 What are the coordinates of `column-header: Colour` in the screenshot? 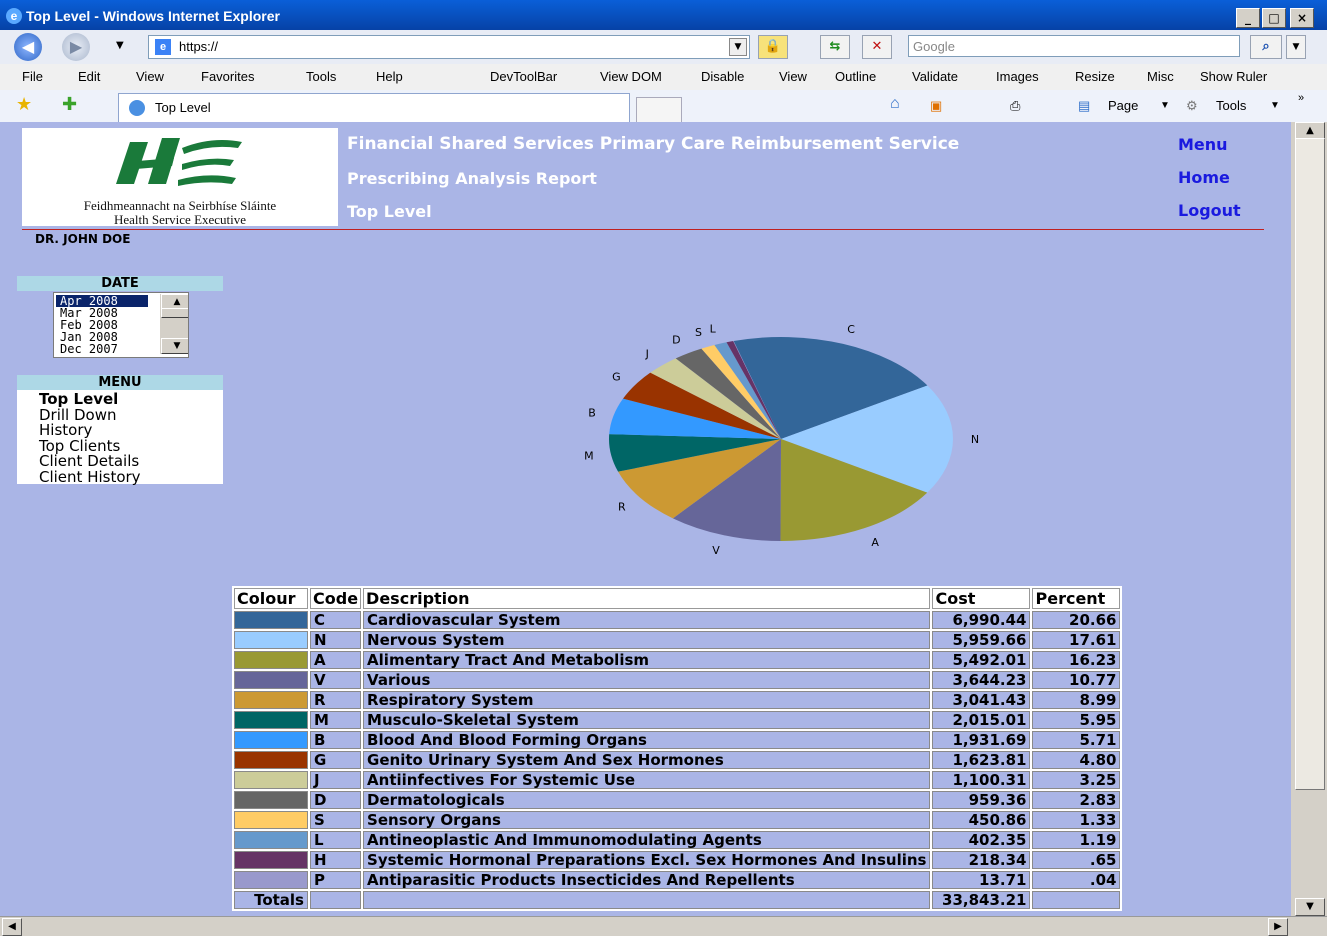 It's located at (271, 598).